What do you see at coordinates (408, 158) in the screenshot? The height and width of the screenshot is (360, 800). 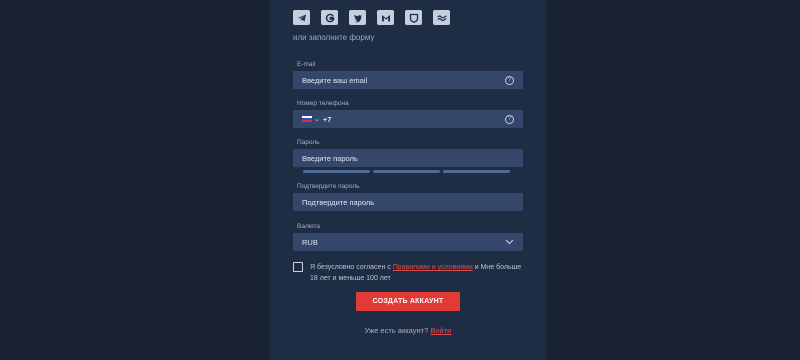 I see `password-field: Введите пароль` at bounding box center [408, 158].